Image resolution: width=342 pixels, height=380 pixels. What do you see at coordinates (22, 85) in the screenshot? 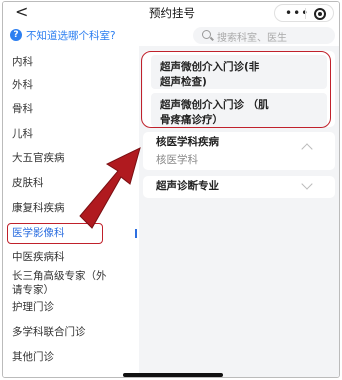
I see `dept-item-surgery: 外科` at bounding box center [22, 85].